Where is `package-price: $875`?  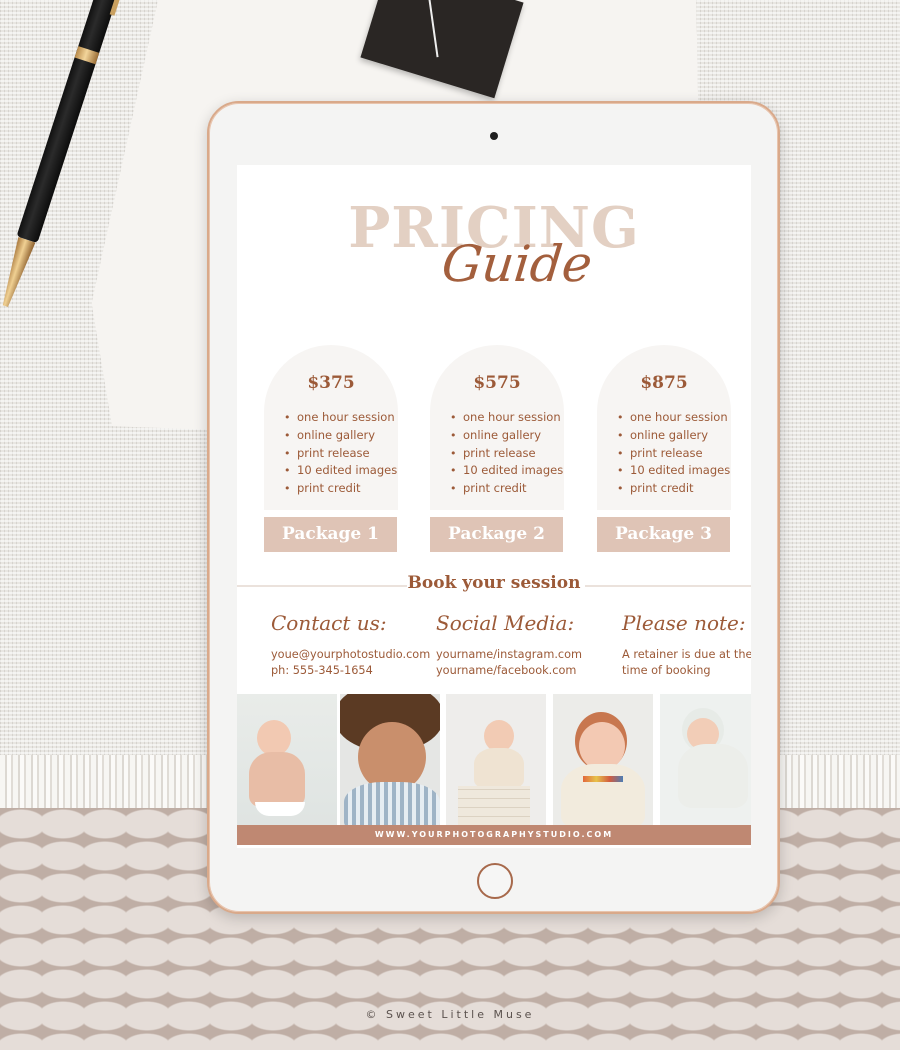 package-price: $875 is located at coordinates (664, 383).